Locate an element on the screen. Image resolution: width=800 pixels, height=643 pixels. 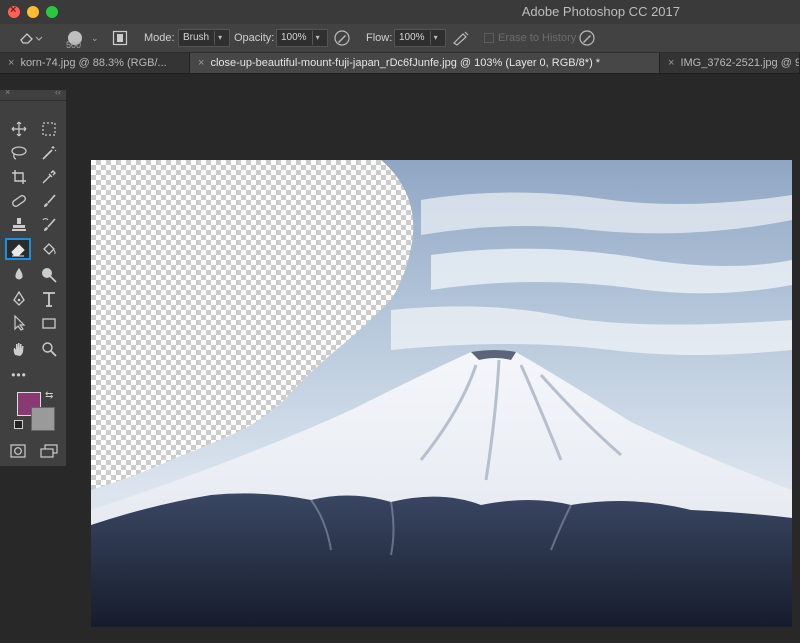
stamp-icon is located at coordinates (19, 224).